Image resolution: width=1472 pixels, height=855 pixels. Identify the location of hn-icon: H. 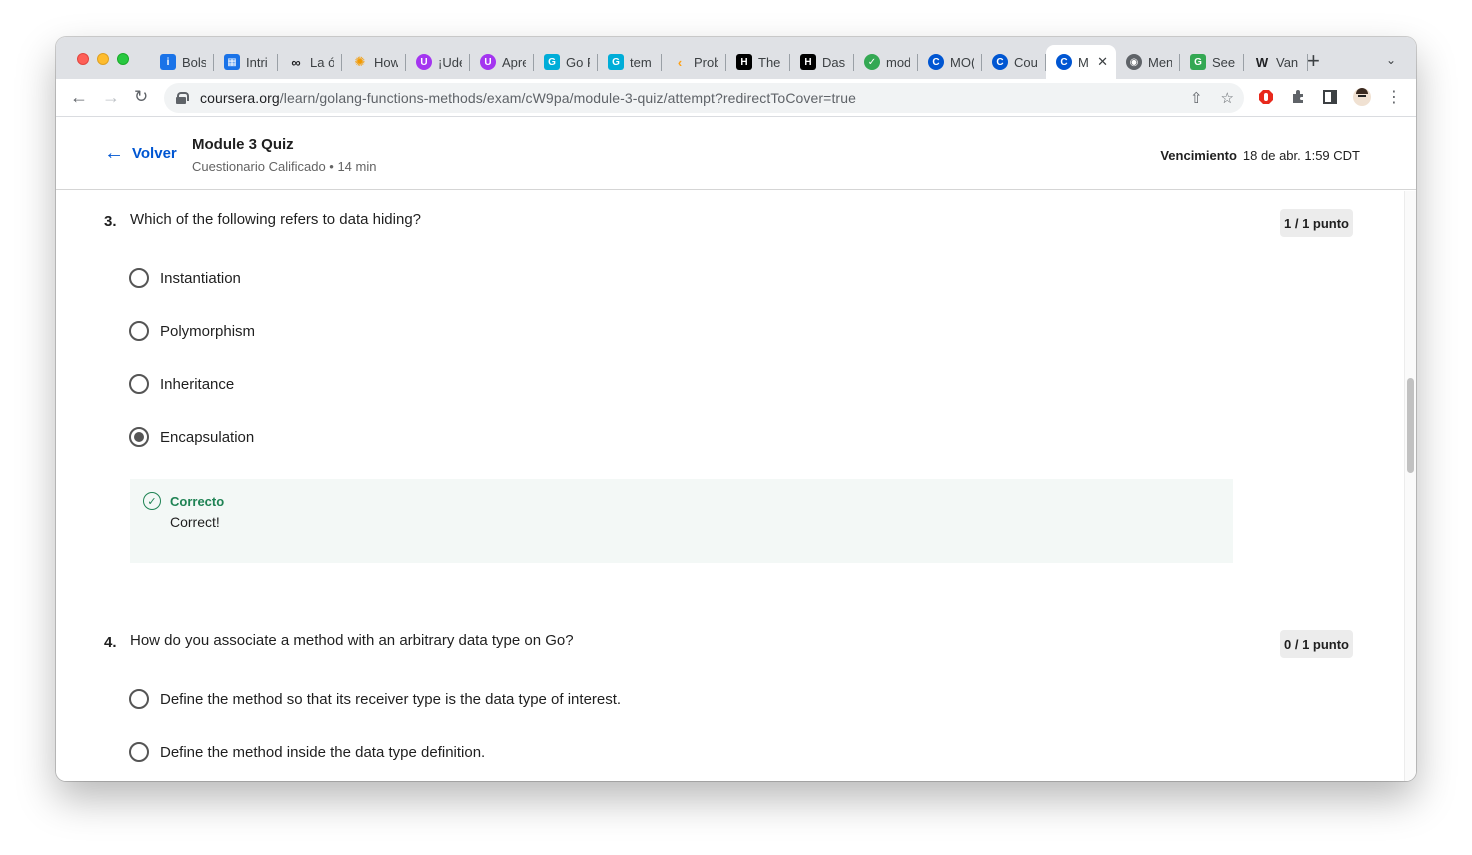
(808, 62).